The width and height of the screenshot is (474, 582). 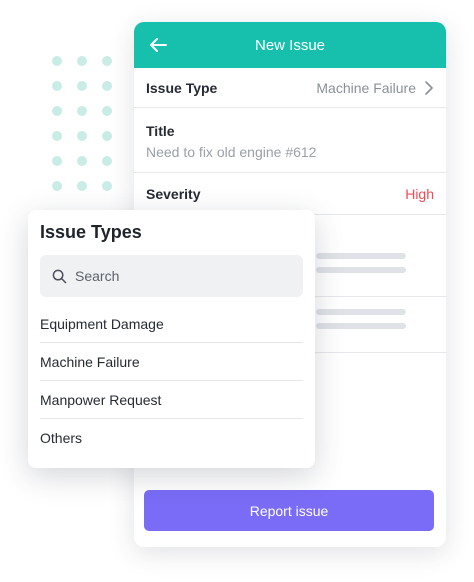 What do you see at coordinates (419, 193) in the screenshot?
I see `severity-value: High` at bounding box center [419, 193].